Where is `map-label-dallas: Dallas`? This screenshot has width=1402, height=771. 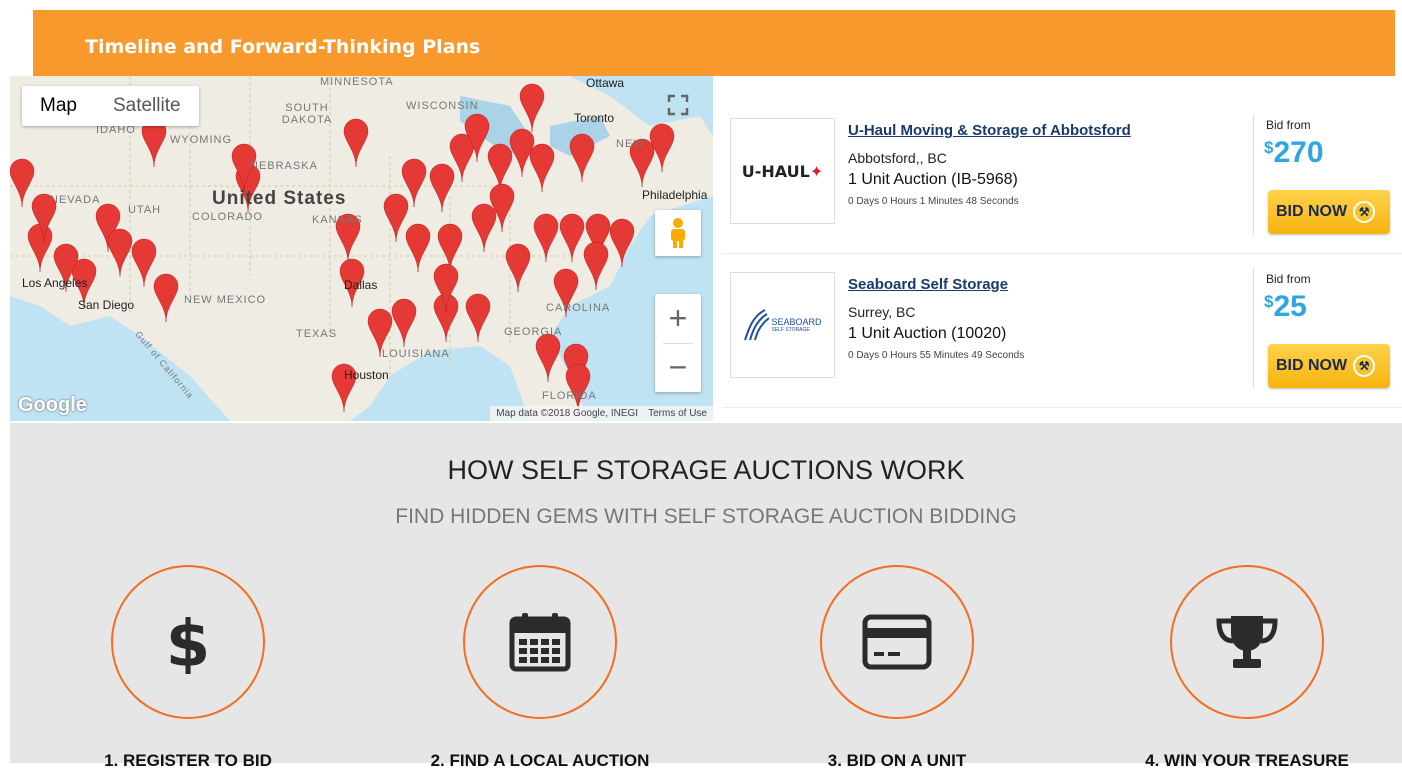 map-label-dallas: Dallas is located at coordinates (361, 285).